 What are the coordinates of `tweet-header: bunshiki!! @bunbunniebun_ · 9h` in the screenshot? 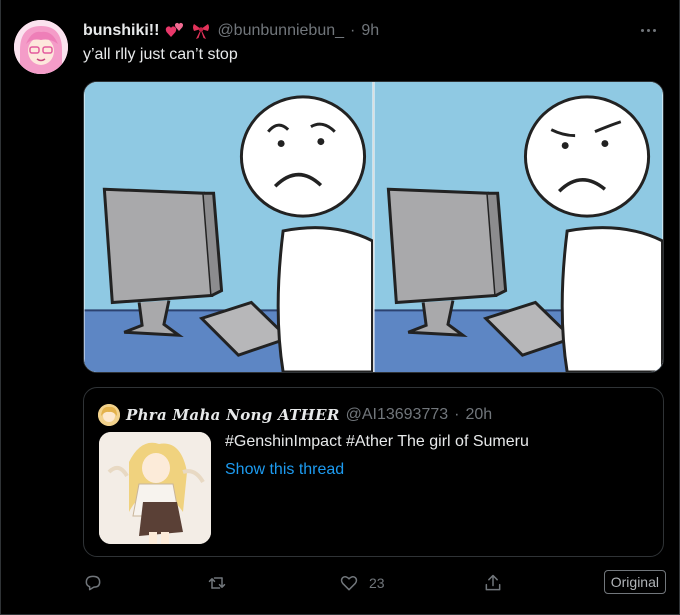 It's located at (231, 31).